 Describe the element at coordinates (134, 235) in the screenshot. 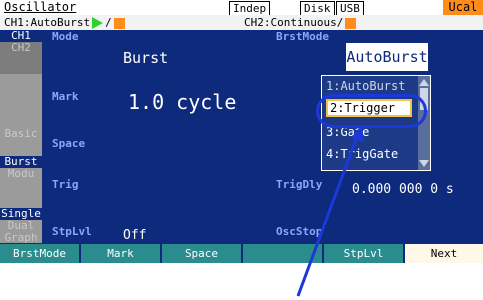

I see `stplvl-value: Off` at that location.